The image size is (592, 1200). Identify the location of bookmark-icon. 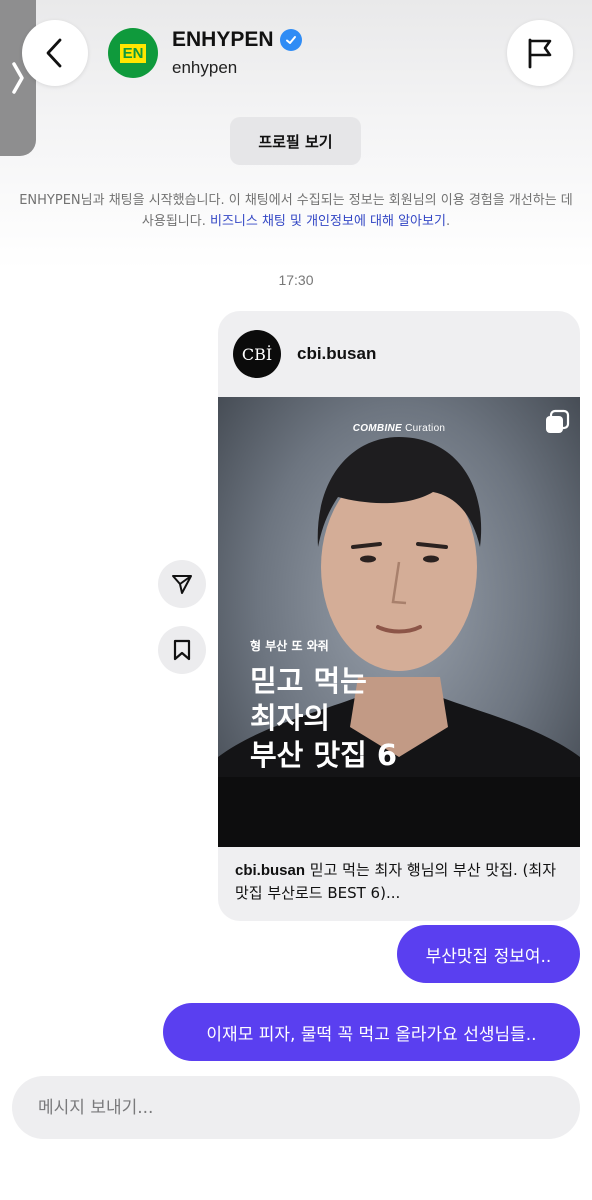
(182, 650).